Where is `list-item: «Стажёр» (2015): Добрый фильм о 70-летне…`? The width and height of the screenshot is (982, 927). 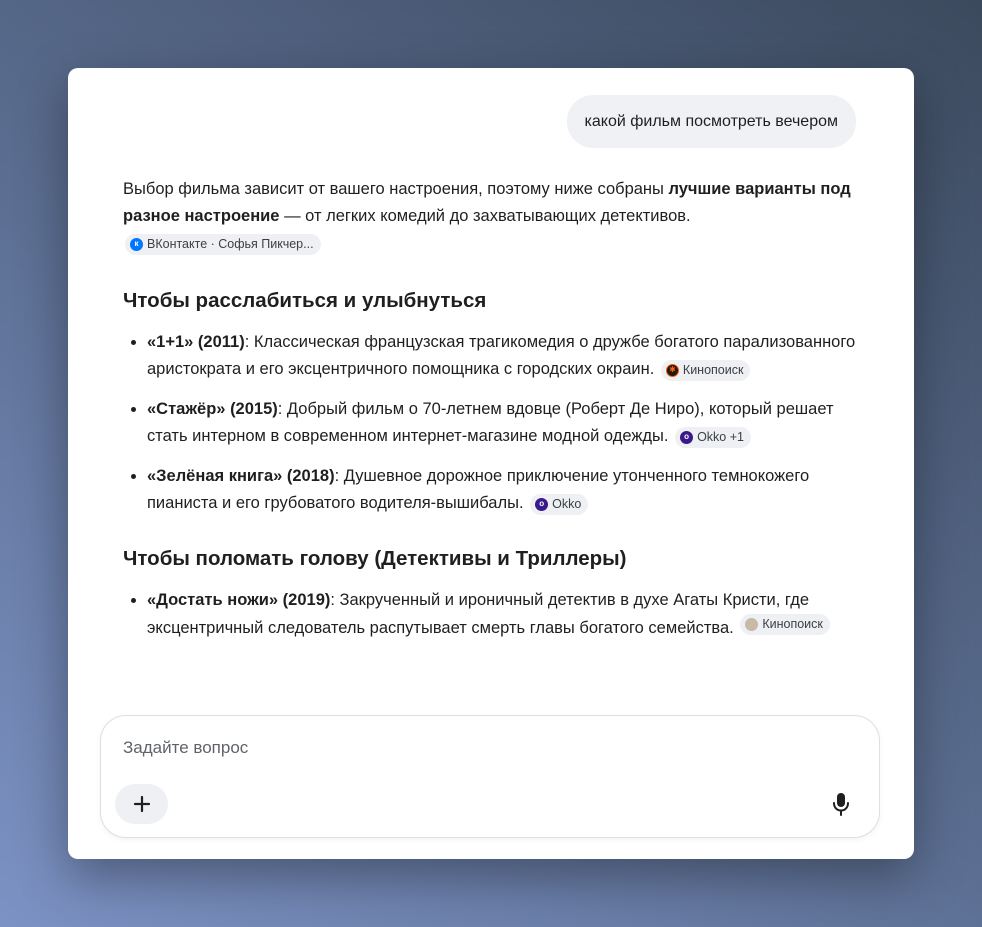 list-item: «Стажёр» (2015): Добрый фильм о 70-летне… is located at coordinates (505, 423).